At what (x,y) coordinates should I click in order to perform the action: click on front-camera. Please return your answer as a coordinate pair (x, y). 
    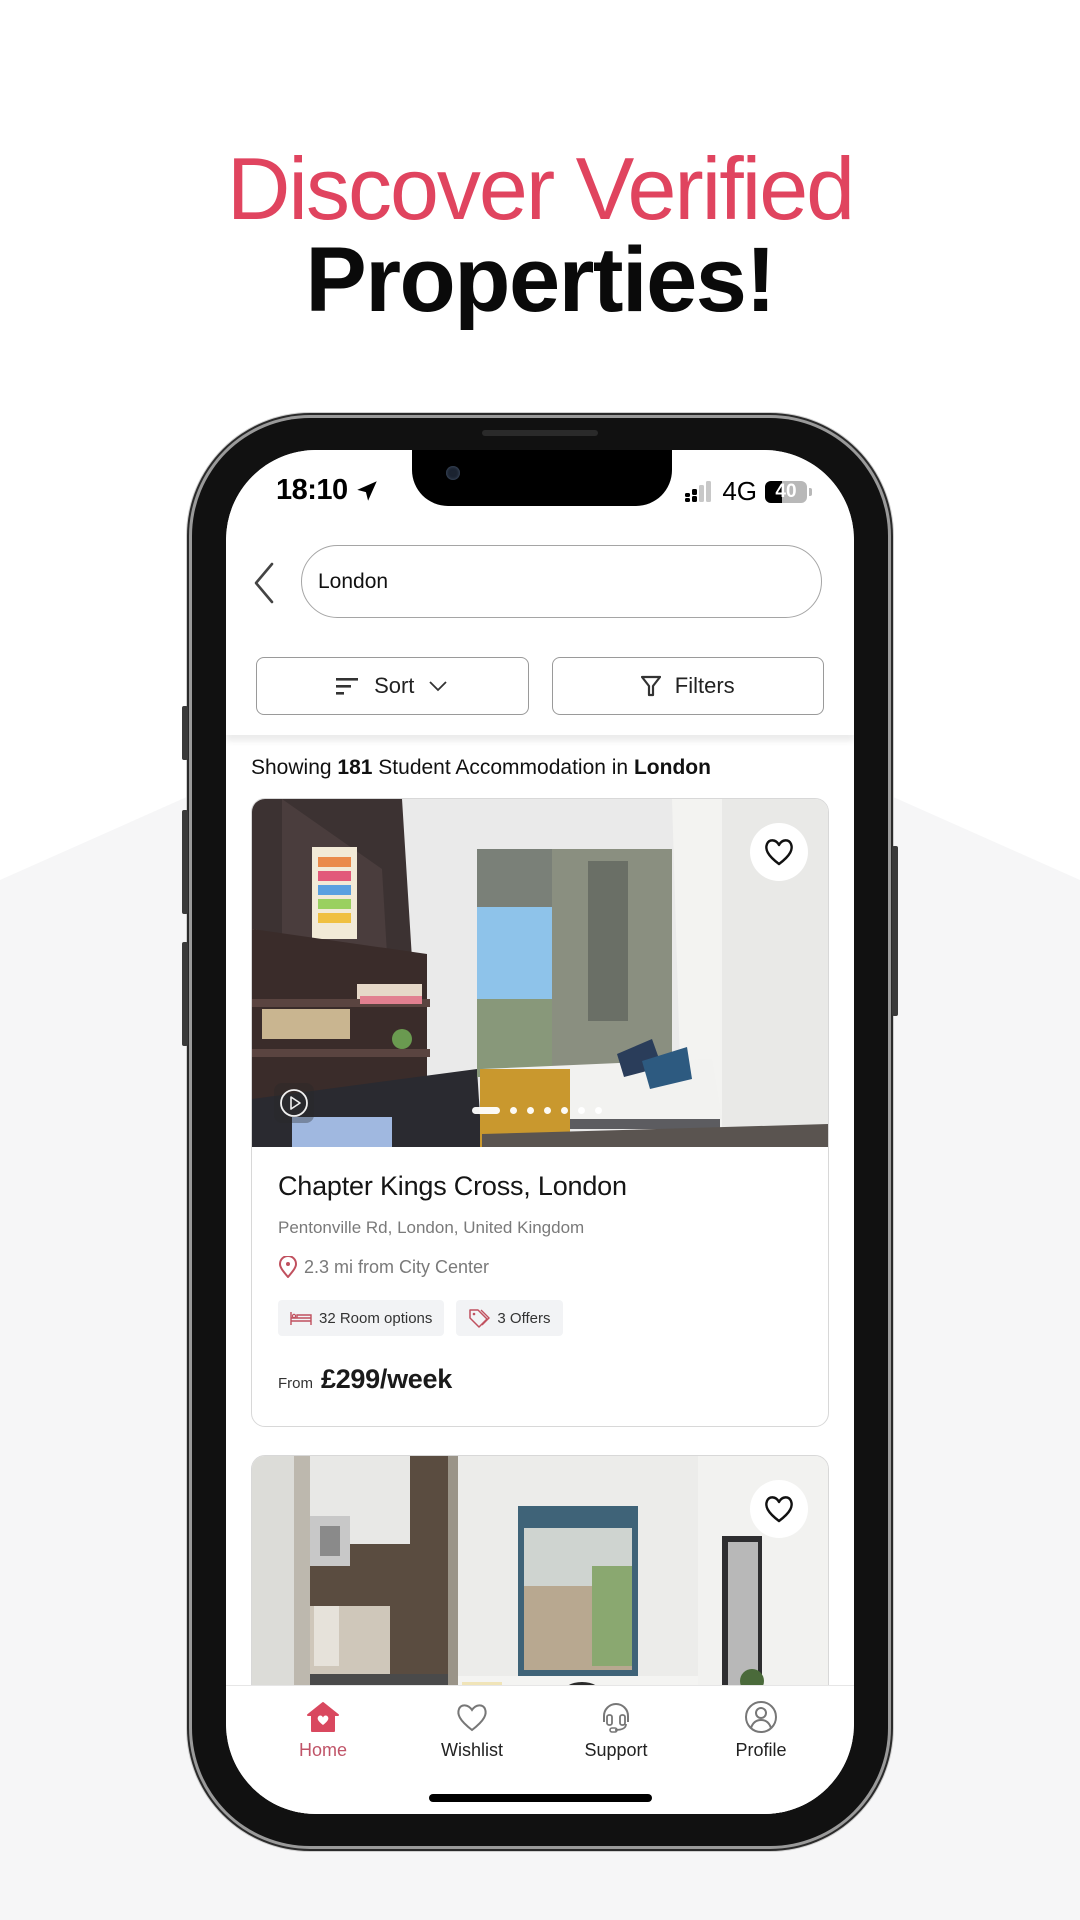
    Looking at the image, I should click on (453, 473).